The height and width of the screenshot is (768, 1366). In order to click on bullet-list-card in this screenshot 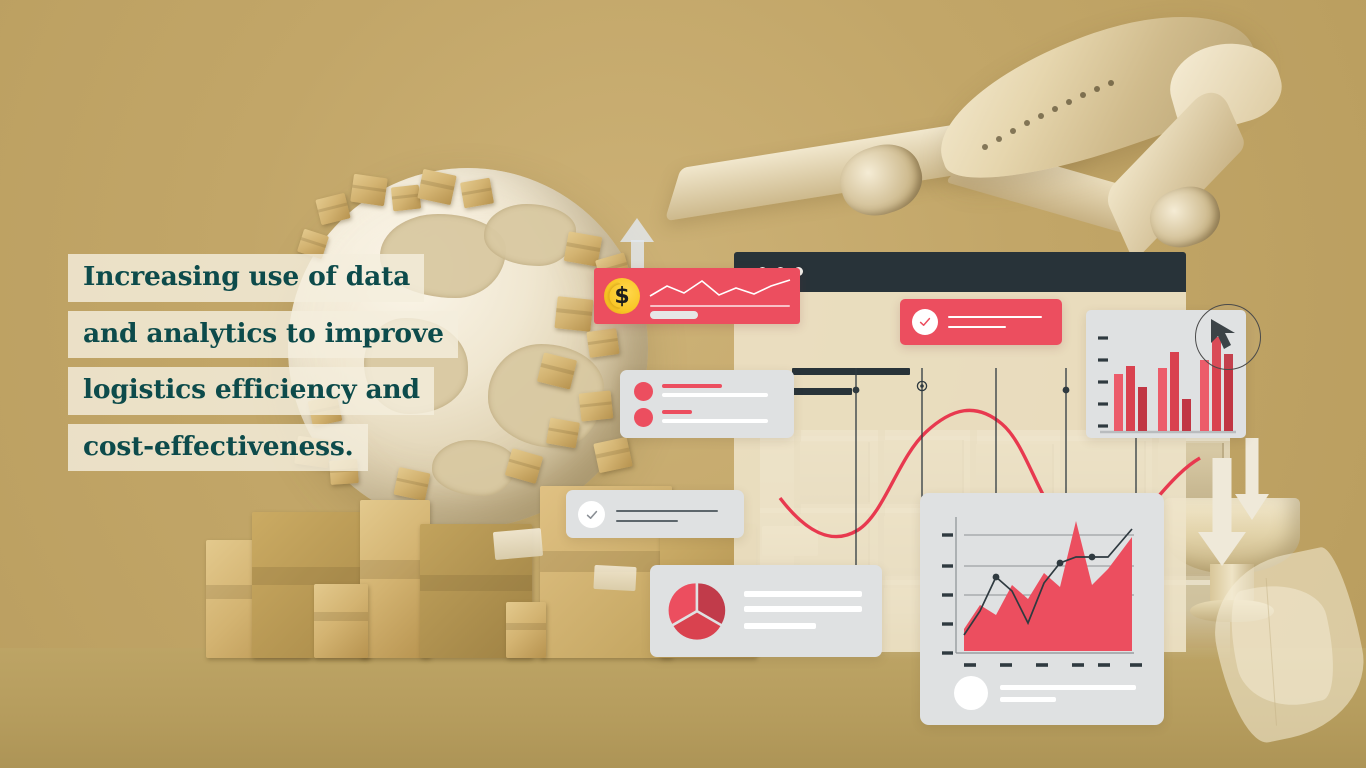, I will do `click(707, 404)`.